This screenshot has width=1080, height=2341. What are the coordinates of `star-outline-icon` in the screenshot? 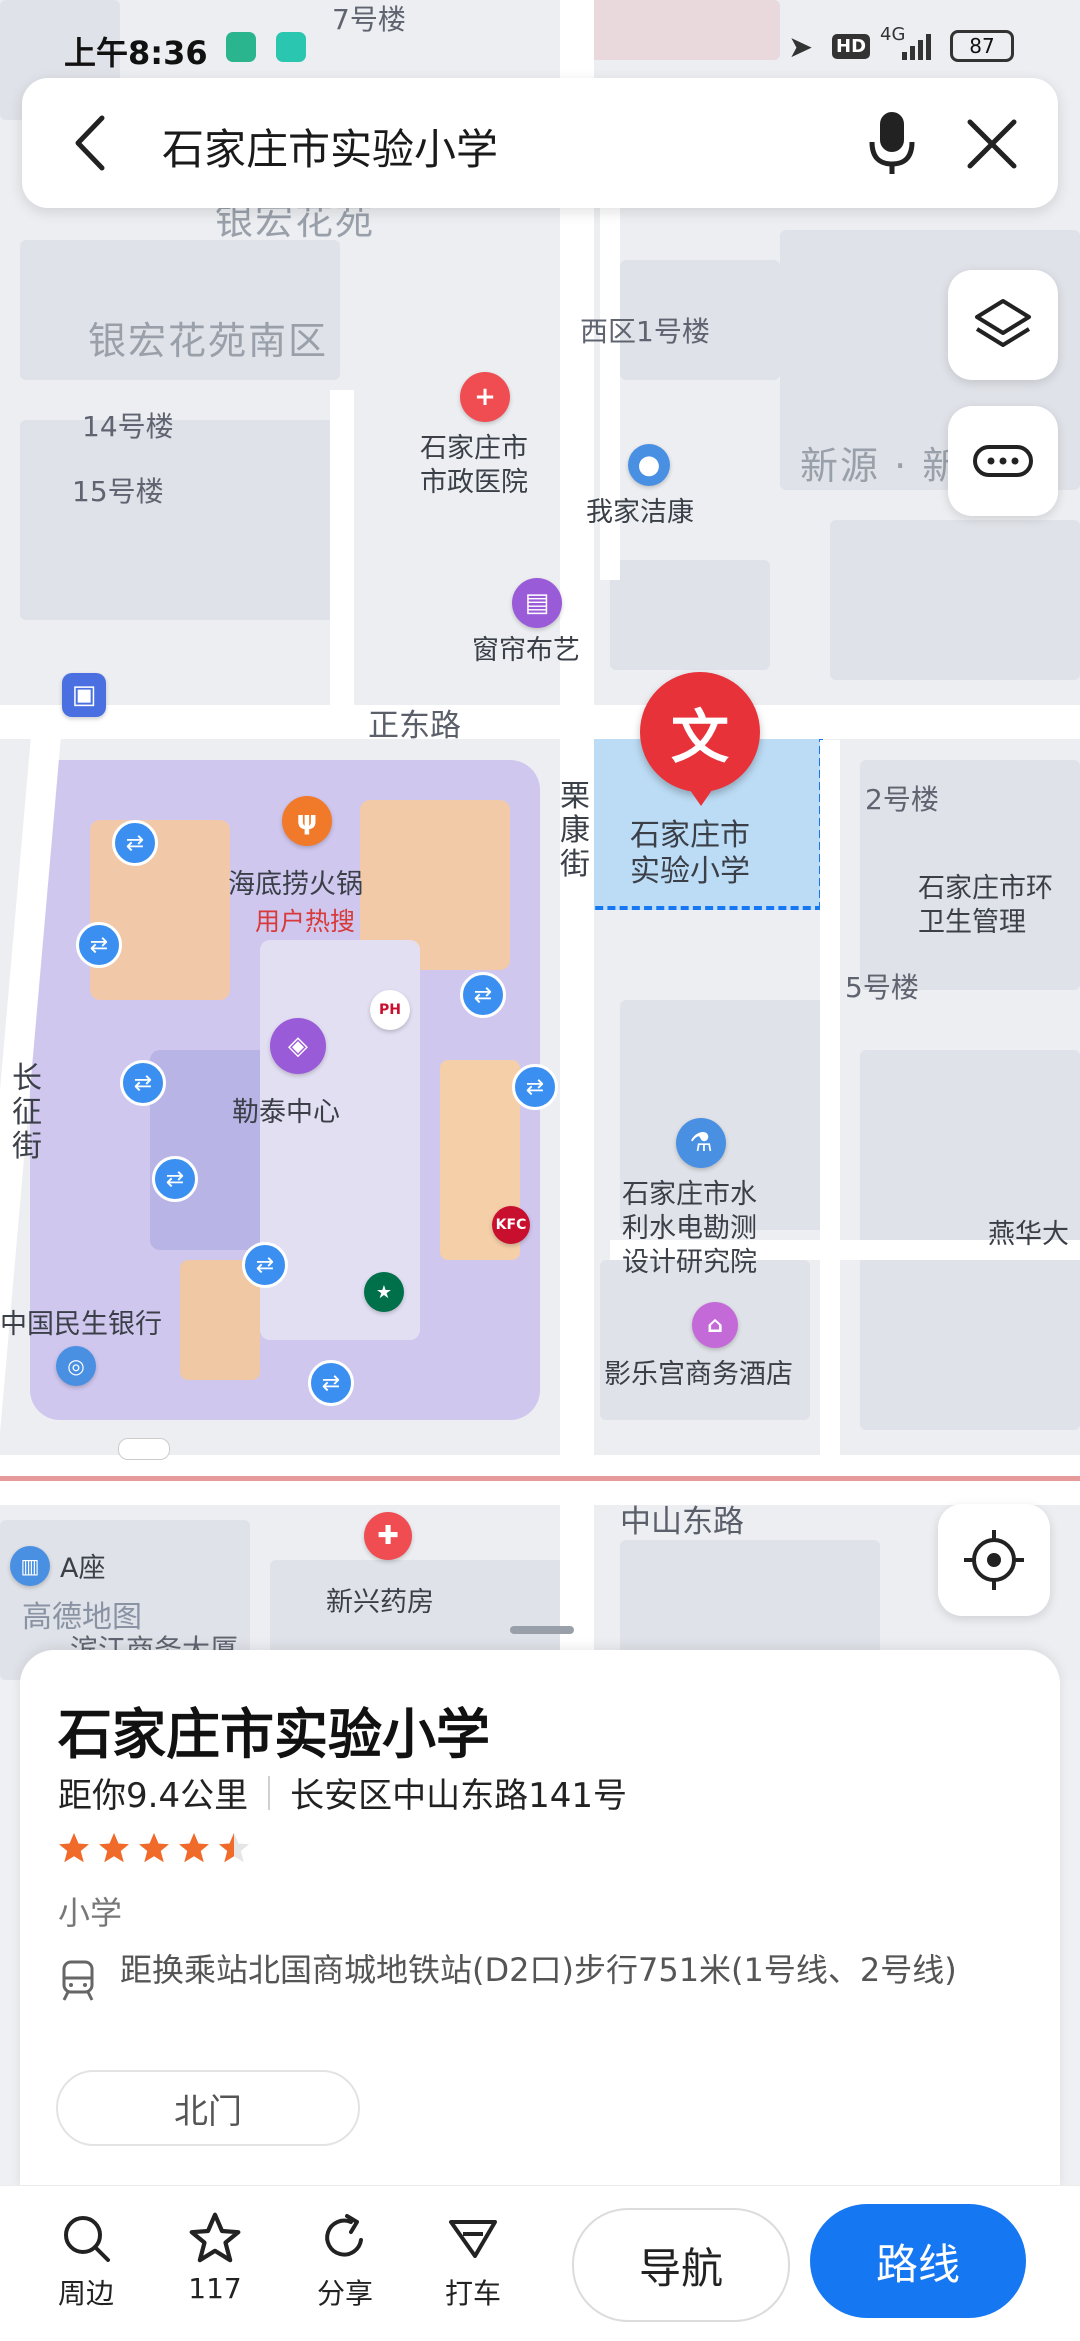 It's located at (215, 2237).